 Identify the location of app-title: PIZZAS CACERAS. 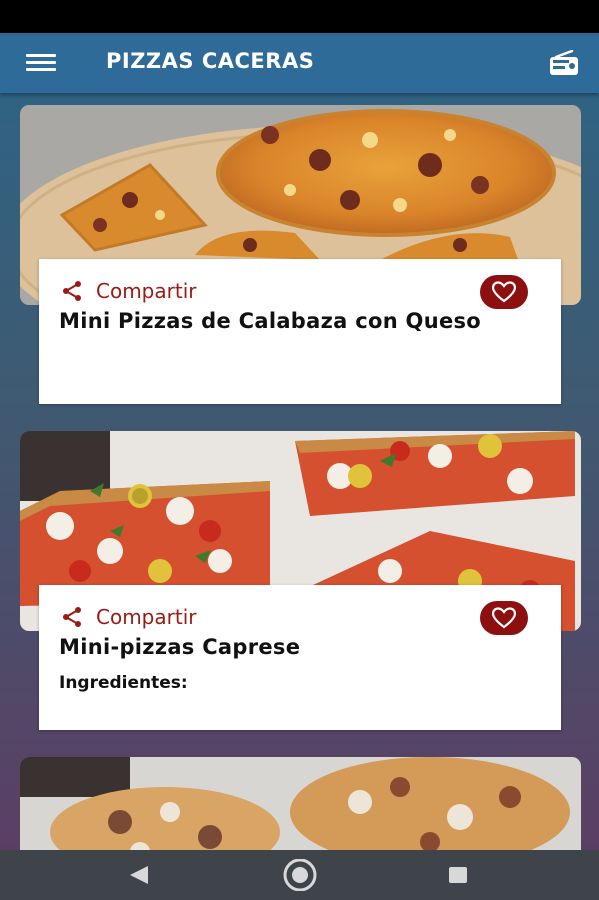
(210, 61).